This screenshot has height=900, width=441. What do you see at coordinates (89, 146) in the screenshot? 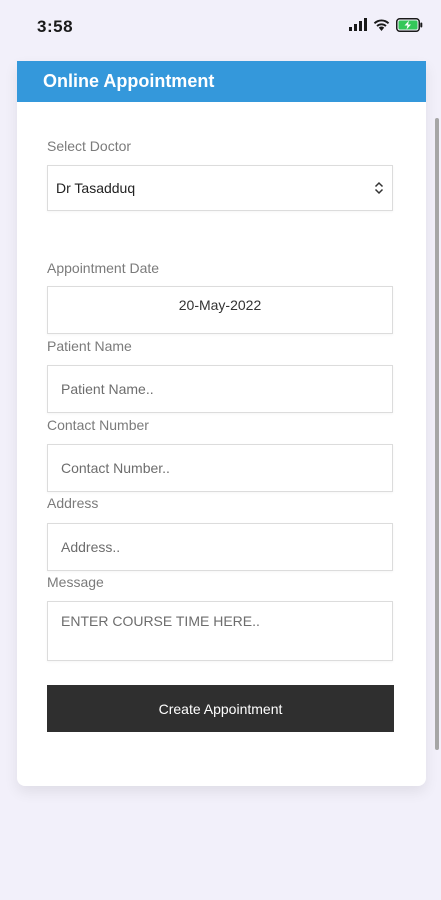
I see `doctor-label: Select Doctor` at bounding box center [89, 146].